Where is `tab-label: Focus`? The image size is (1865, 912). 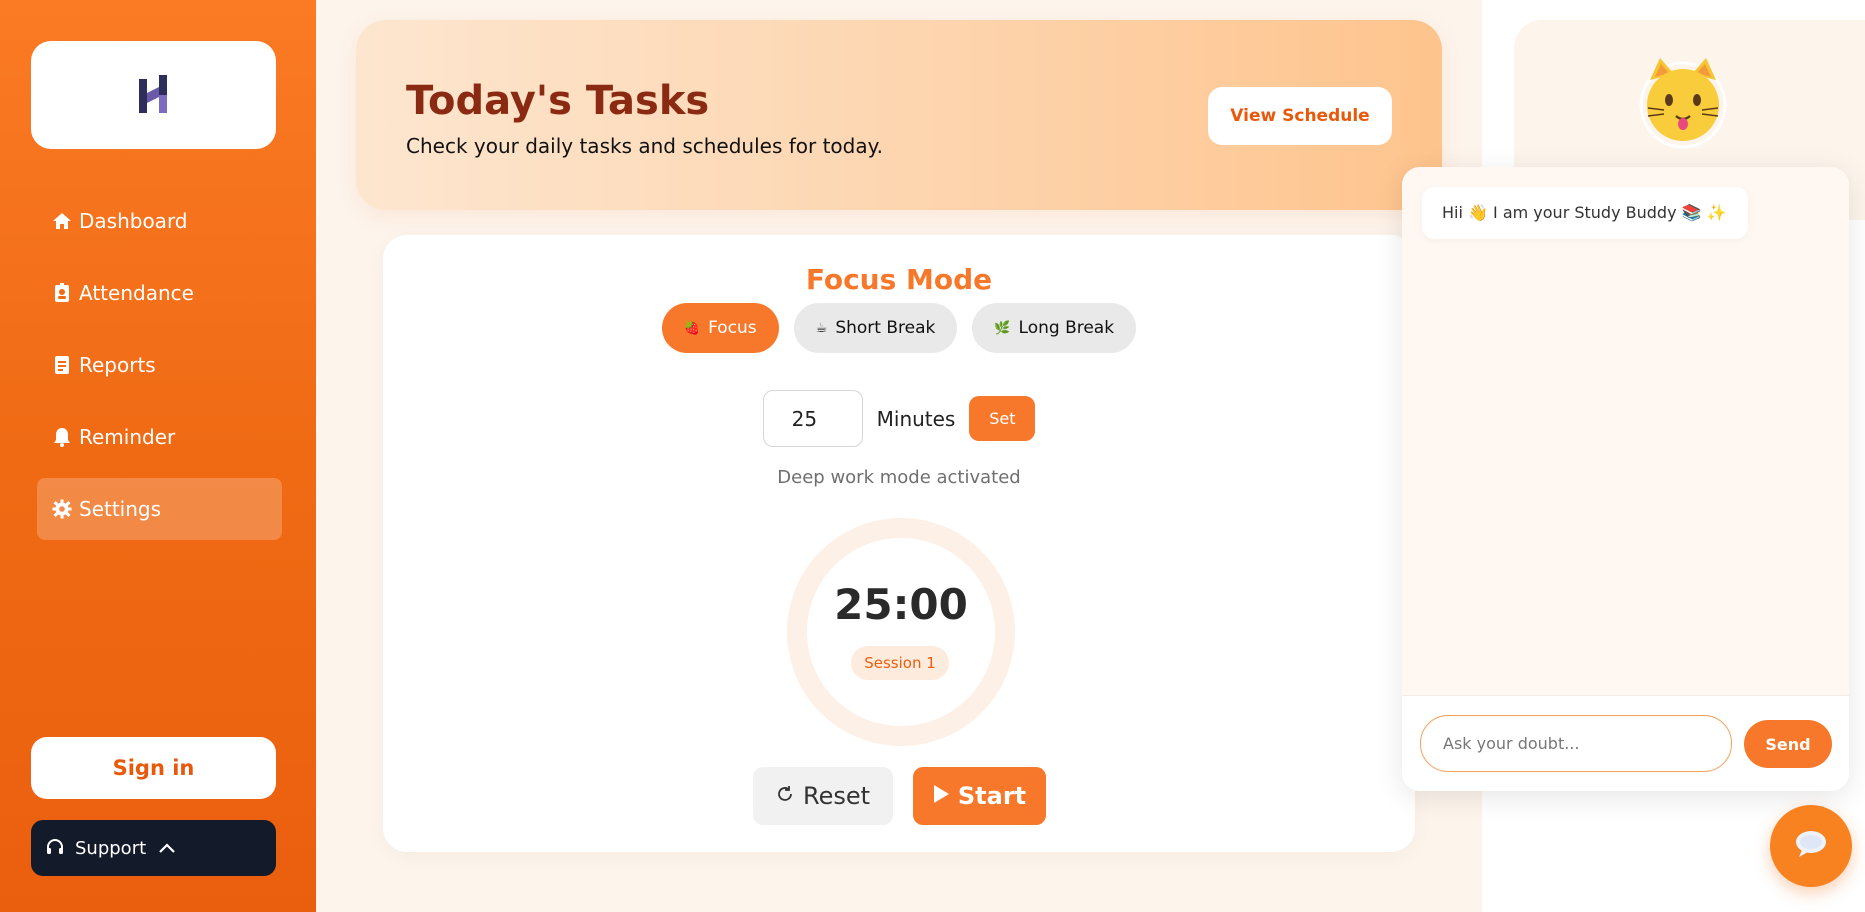
tab-label: Focus is located at coordinates (732, 328).